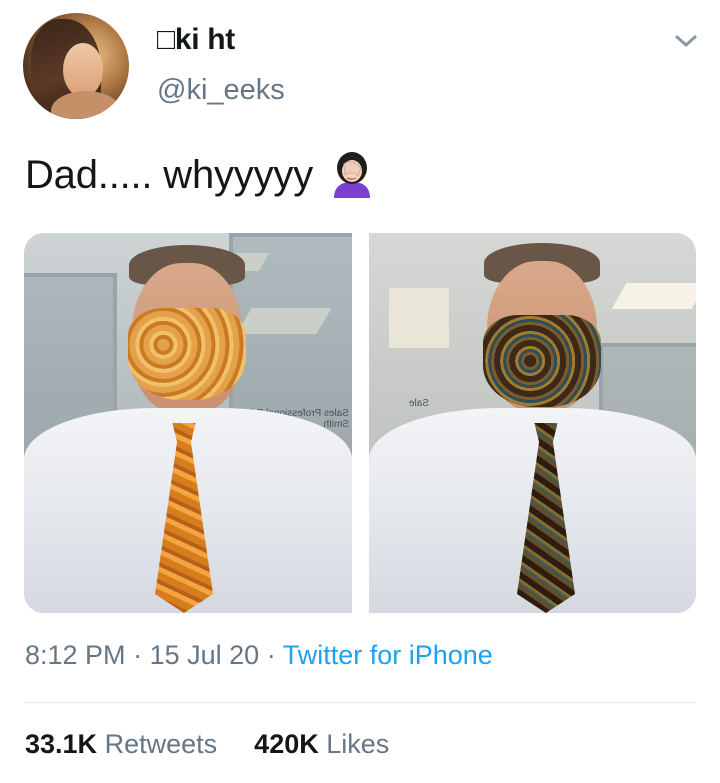  Describe the element at coordinates (187, 354) in the screenshot. I see `orange-face-mask` at that location.